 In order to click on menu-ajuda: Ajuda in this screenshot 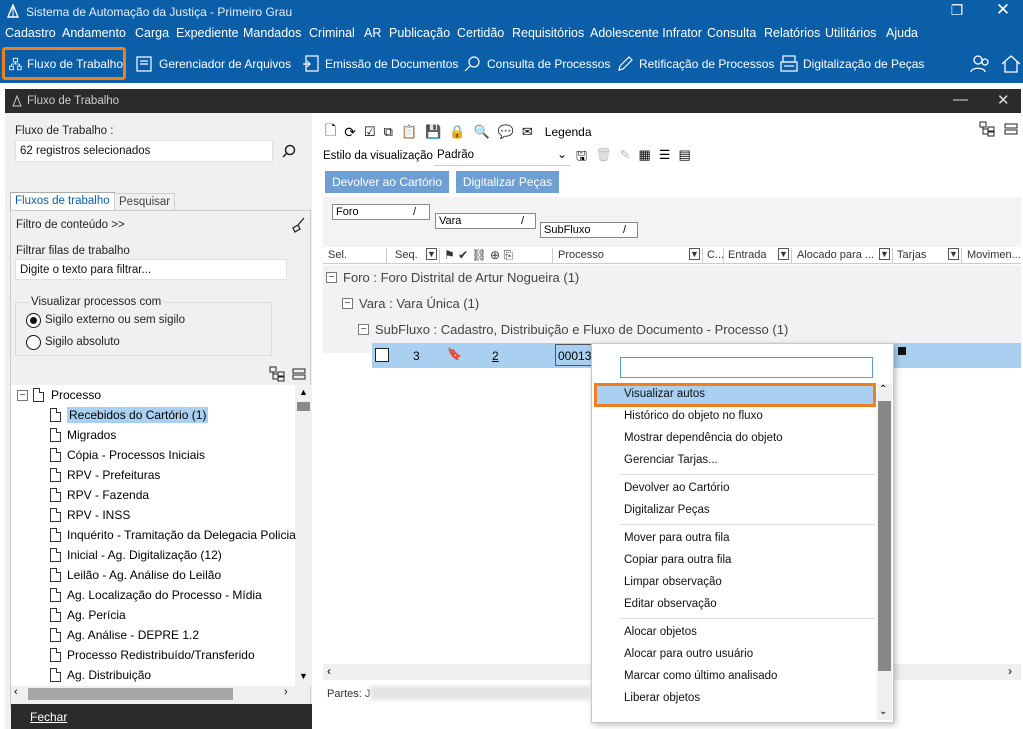, I will do `click(902, 33)`.